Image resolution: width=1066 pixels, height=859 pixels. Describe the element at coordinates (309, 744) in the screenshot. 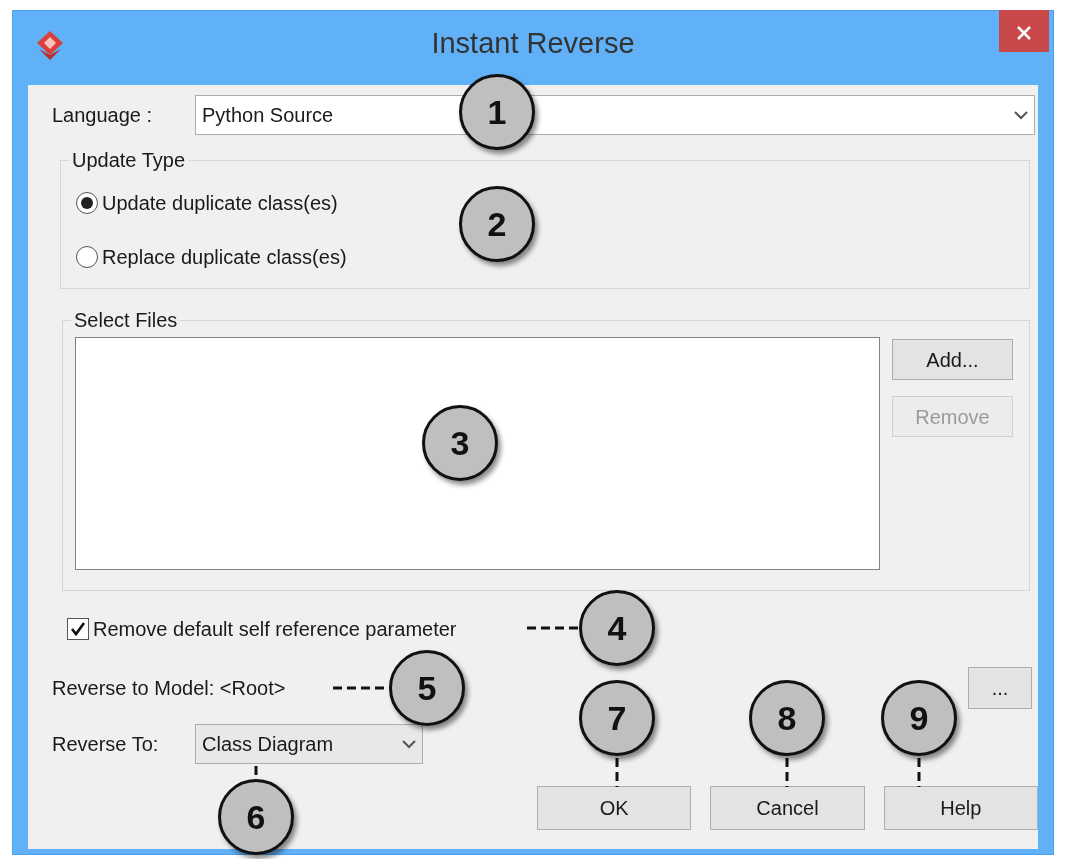

I see `diagram-dropdown: Class Diagram` at that location.